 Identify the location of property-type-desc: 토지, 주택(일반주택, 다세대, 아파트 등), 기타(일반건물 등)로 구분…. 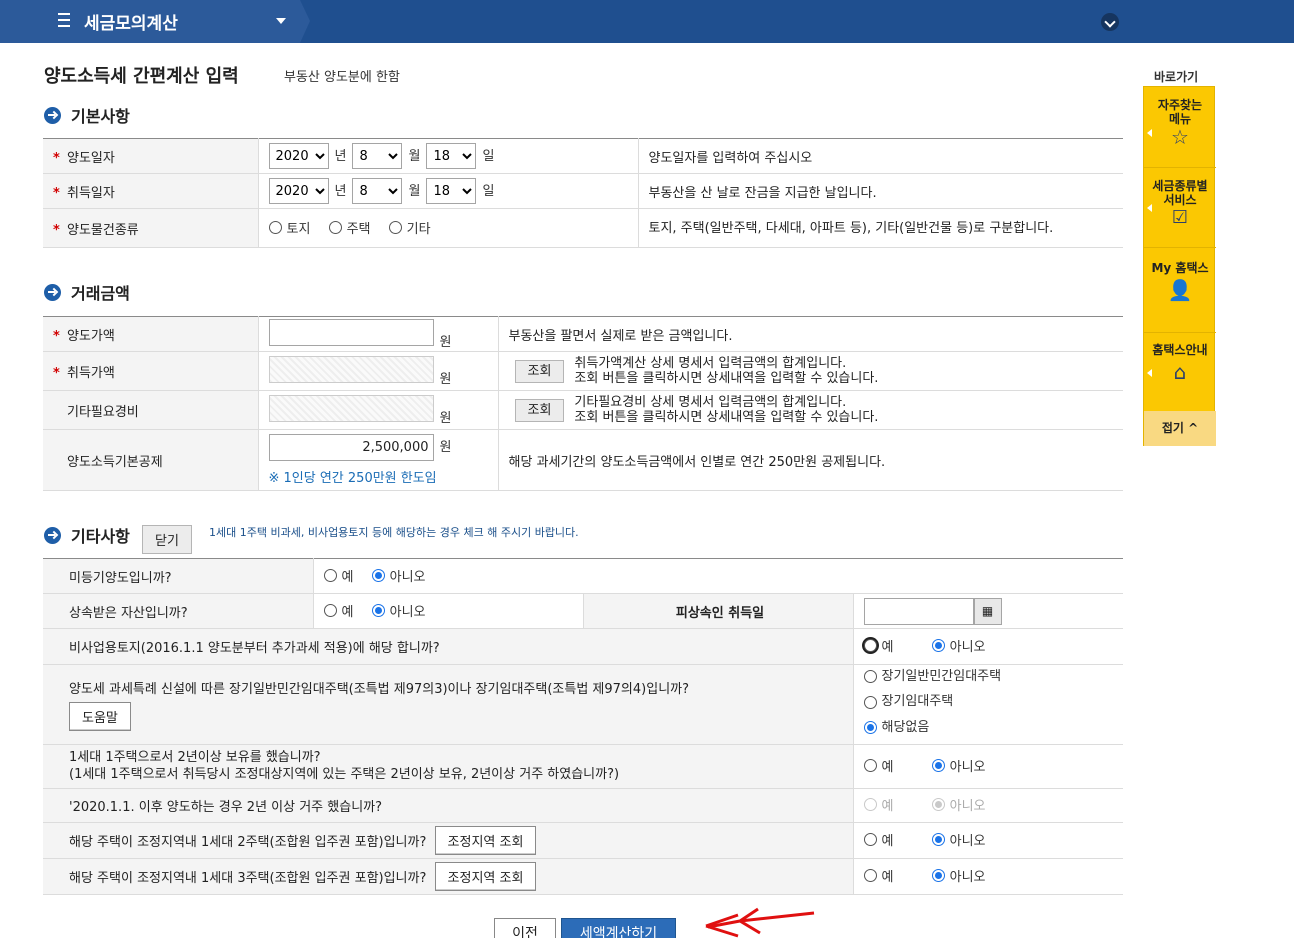
(851, 228).